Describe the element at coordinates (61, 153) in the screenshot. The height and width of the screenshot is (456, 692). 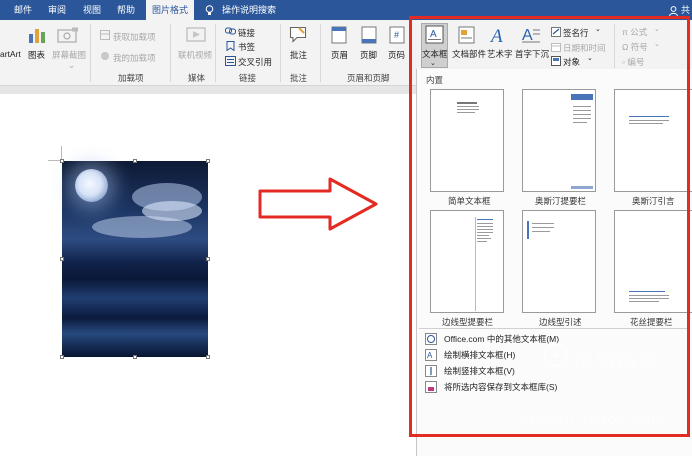
I see `margin-corner-mark` at that location.